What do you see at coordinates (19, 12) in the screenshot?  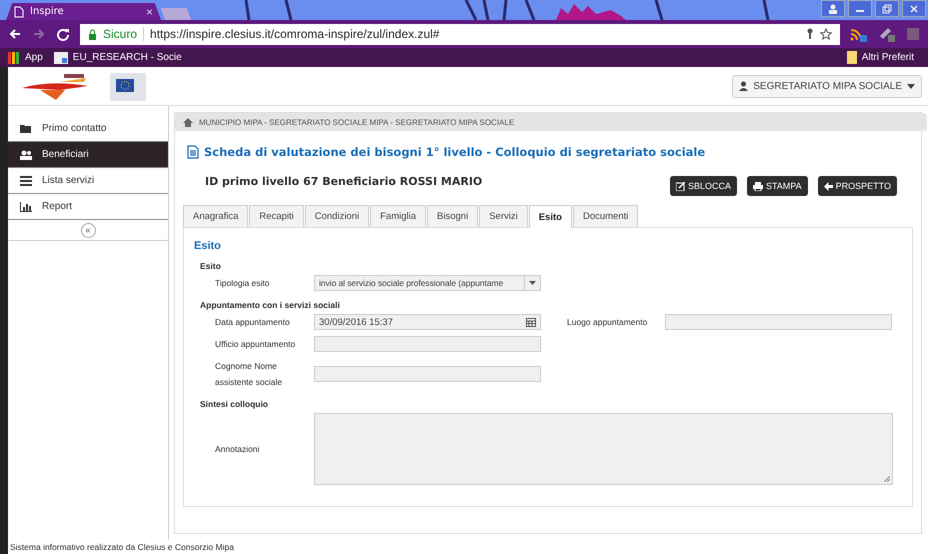 I see `page-icon` at bounding box center [19, 12].